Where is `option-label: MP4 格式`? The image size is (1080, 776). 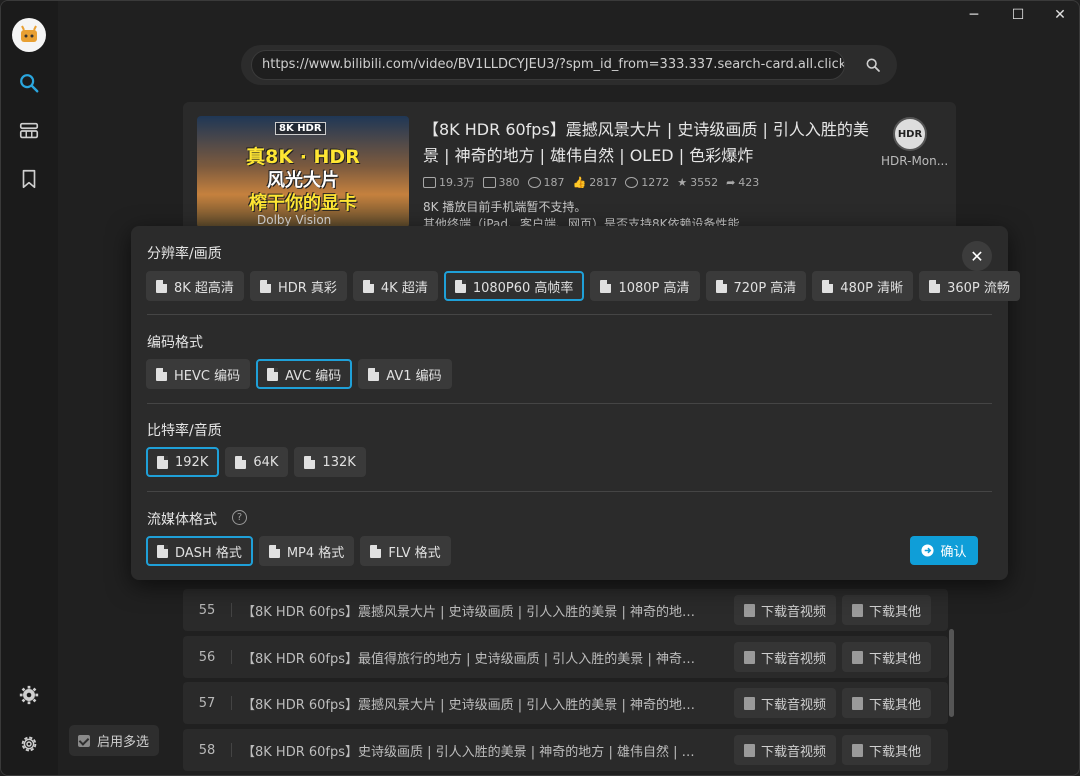 option-label: MP4 格式 is located at coordinates (315, 553).